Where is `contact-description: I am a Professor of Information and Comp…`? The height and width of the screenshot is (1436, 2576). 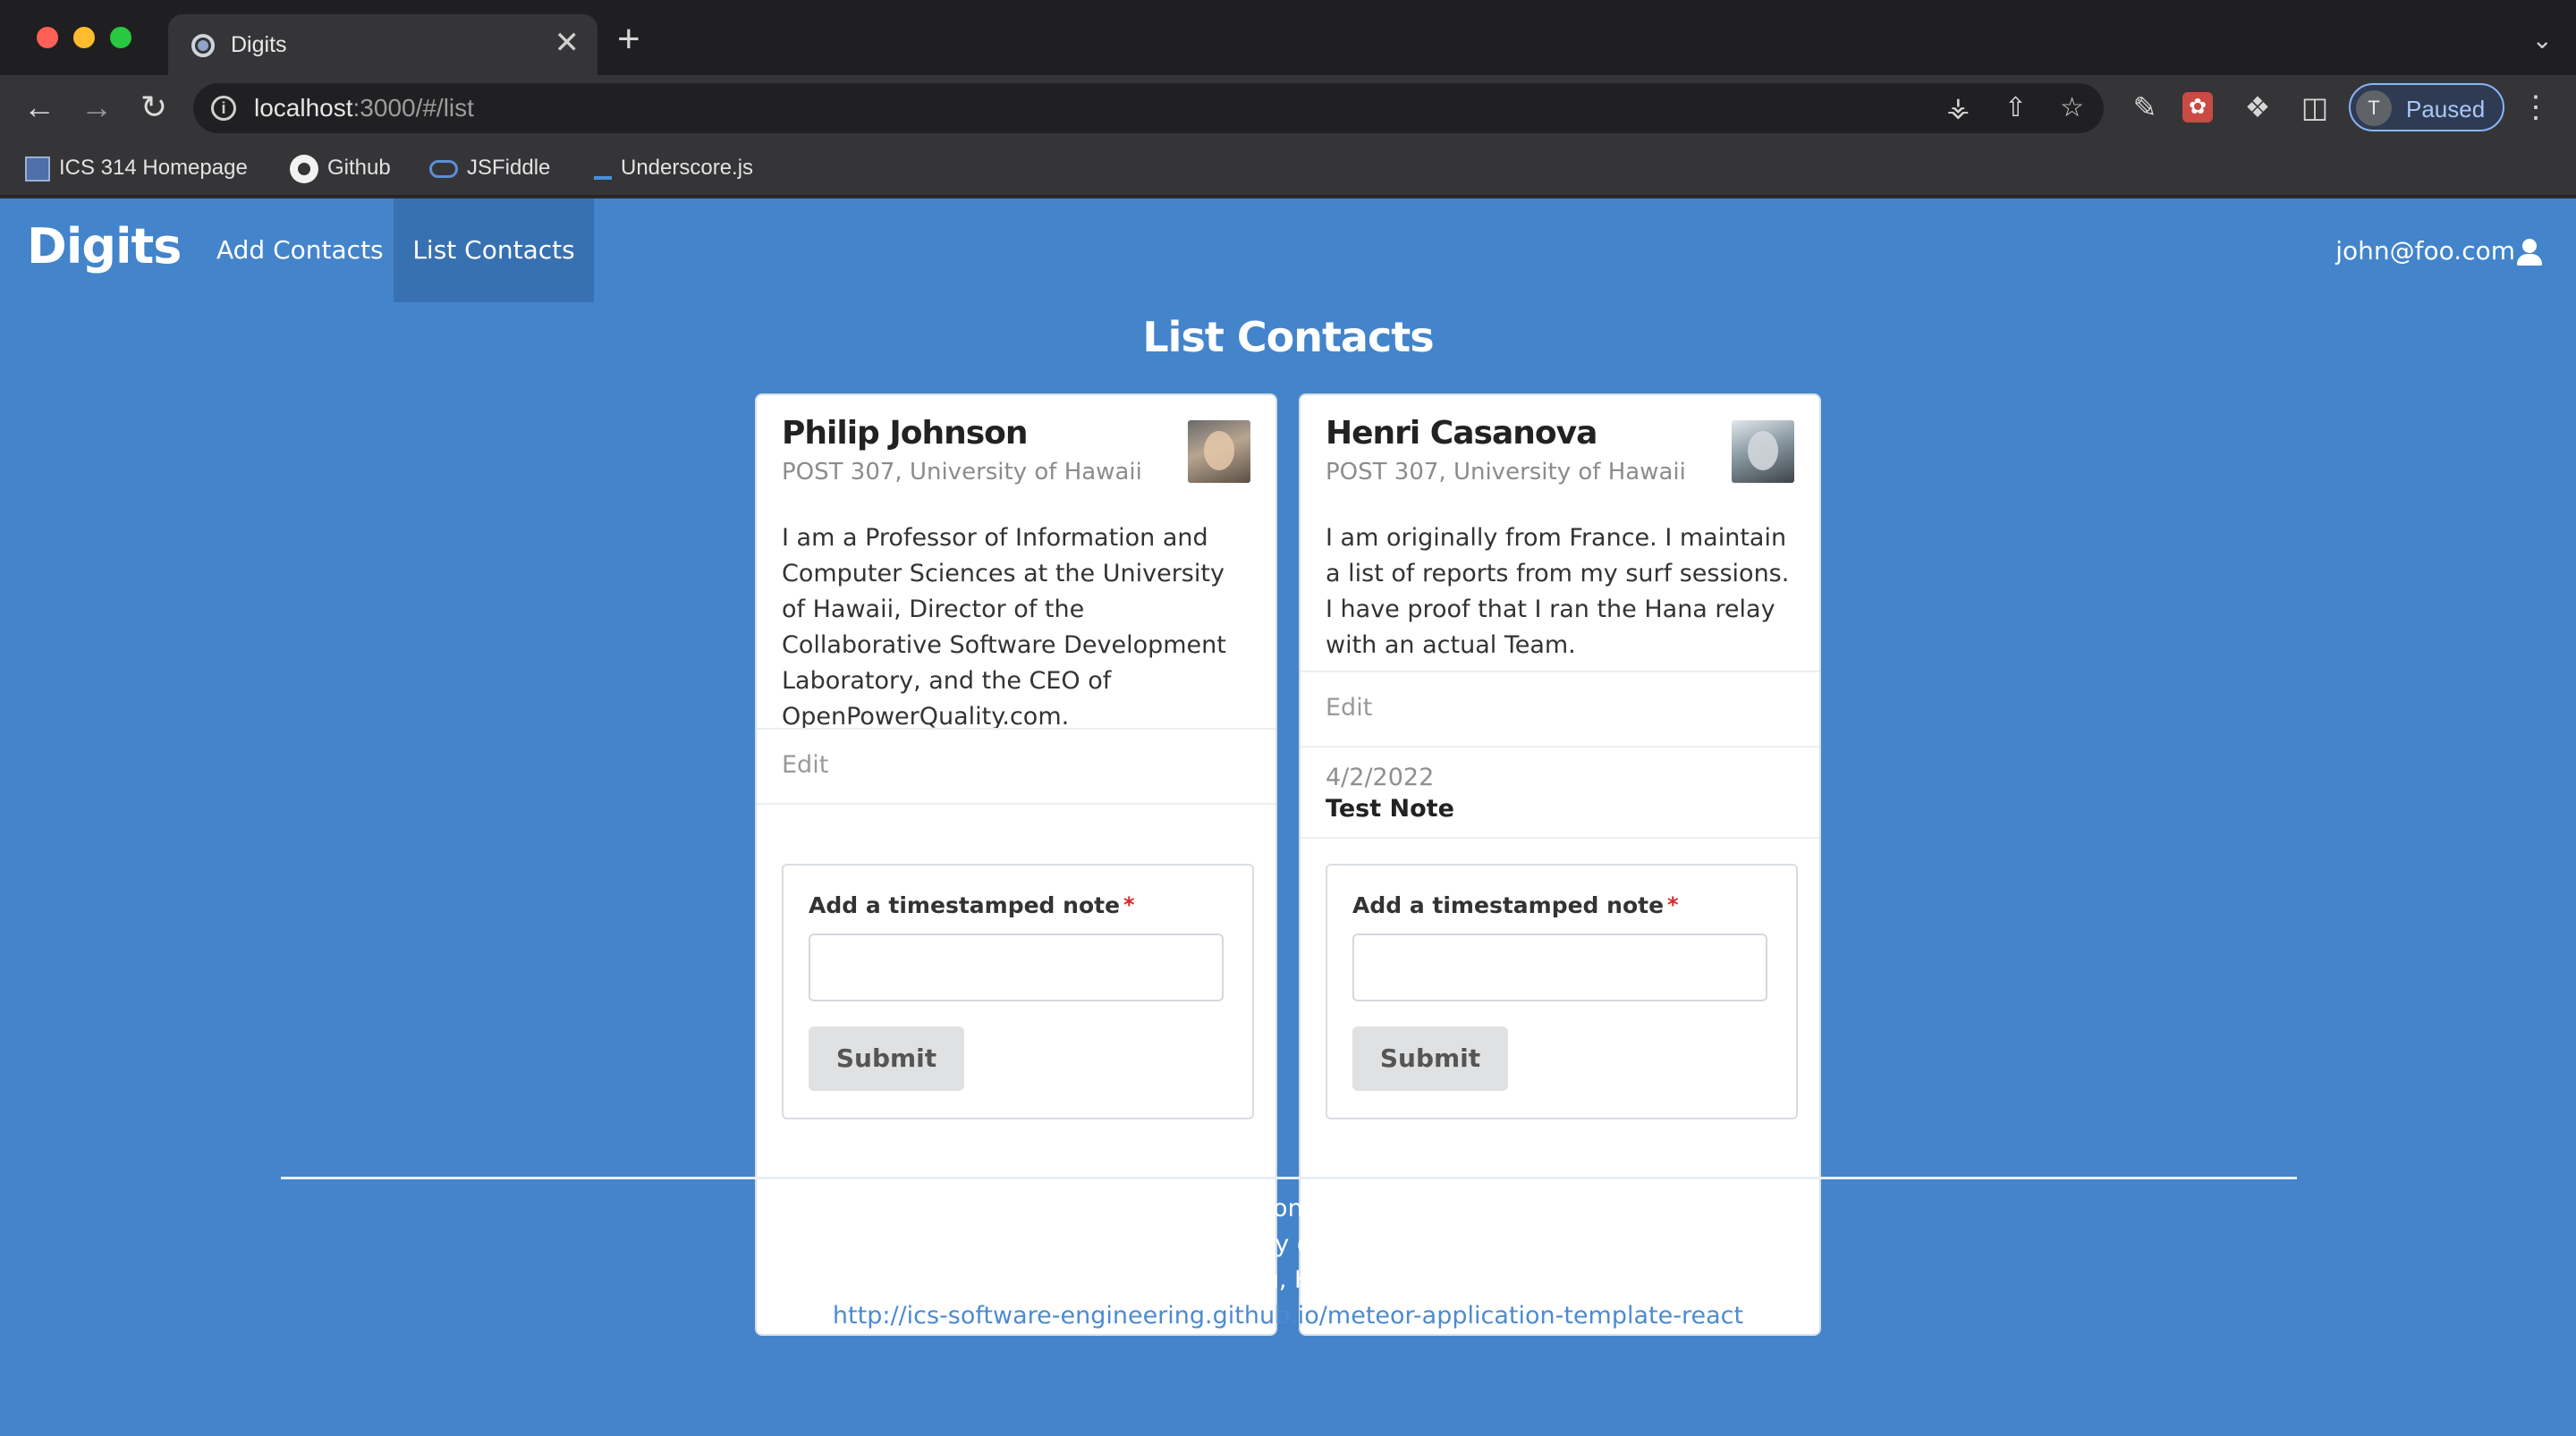
contact-description: I am a Professor of Information and Comp… is located at coordinates (1004, 627).